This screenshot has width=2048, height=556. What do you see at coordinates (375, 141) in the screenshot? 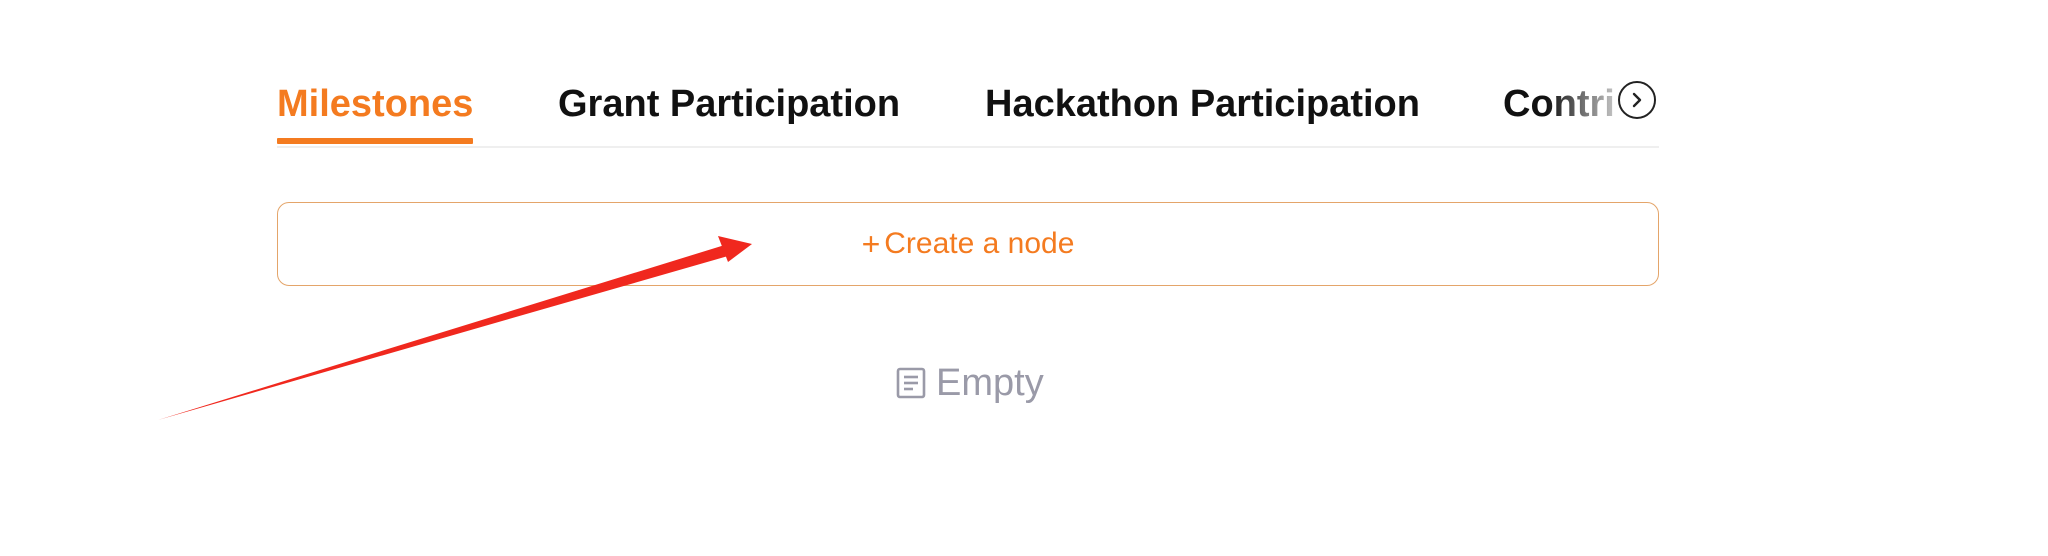
I see `active-tab-indicator` at bounding box center [375, 141].